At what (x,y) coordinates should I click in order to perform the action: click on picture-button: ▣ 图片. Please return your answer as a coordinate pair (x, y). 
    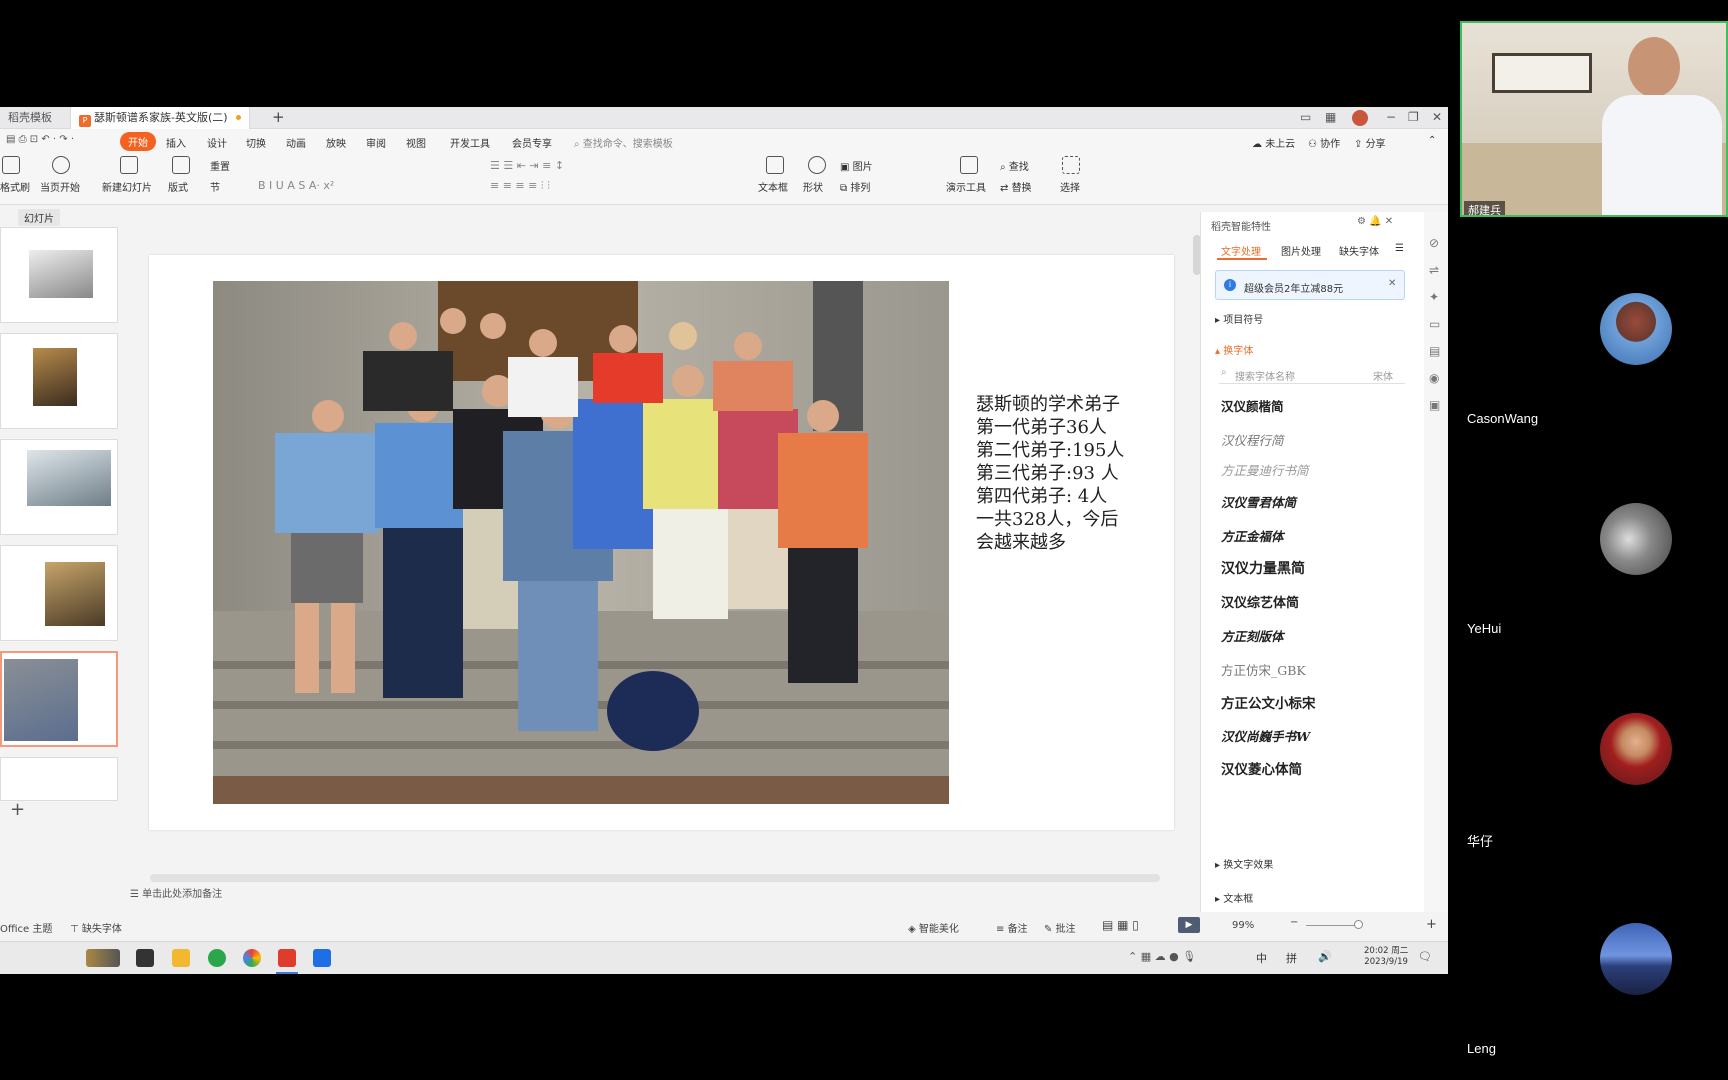
    Looking at the image, I should click on (856, 165).